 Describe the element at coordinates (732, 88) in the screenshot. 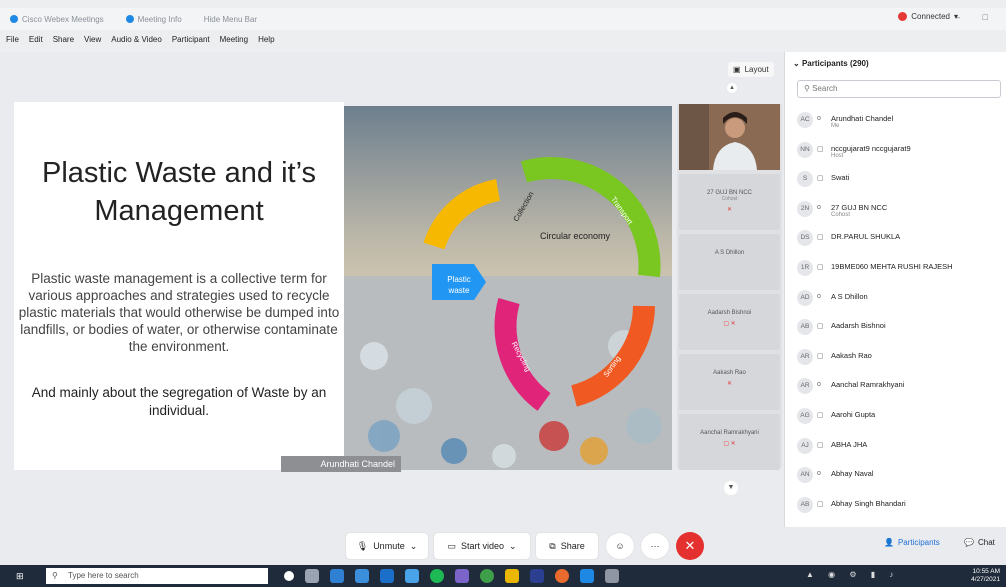

I see `scroll-up-icon: ▲` at that location.